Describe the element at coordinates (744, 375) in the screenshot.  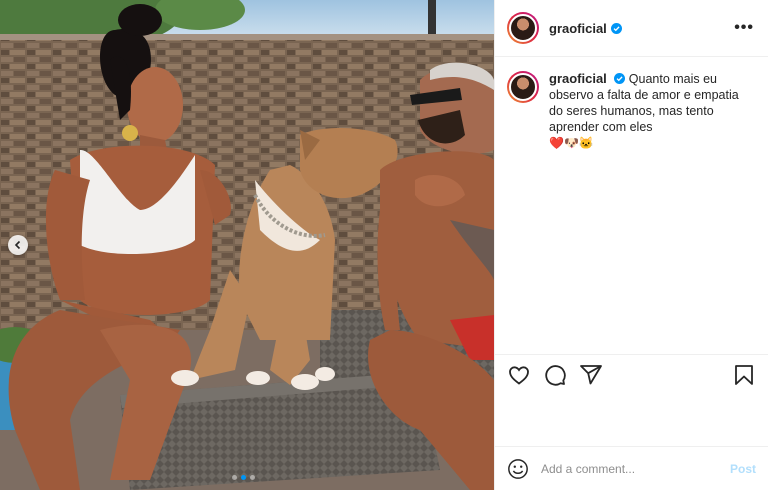
I see `bookmark-icon` at that location.